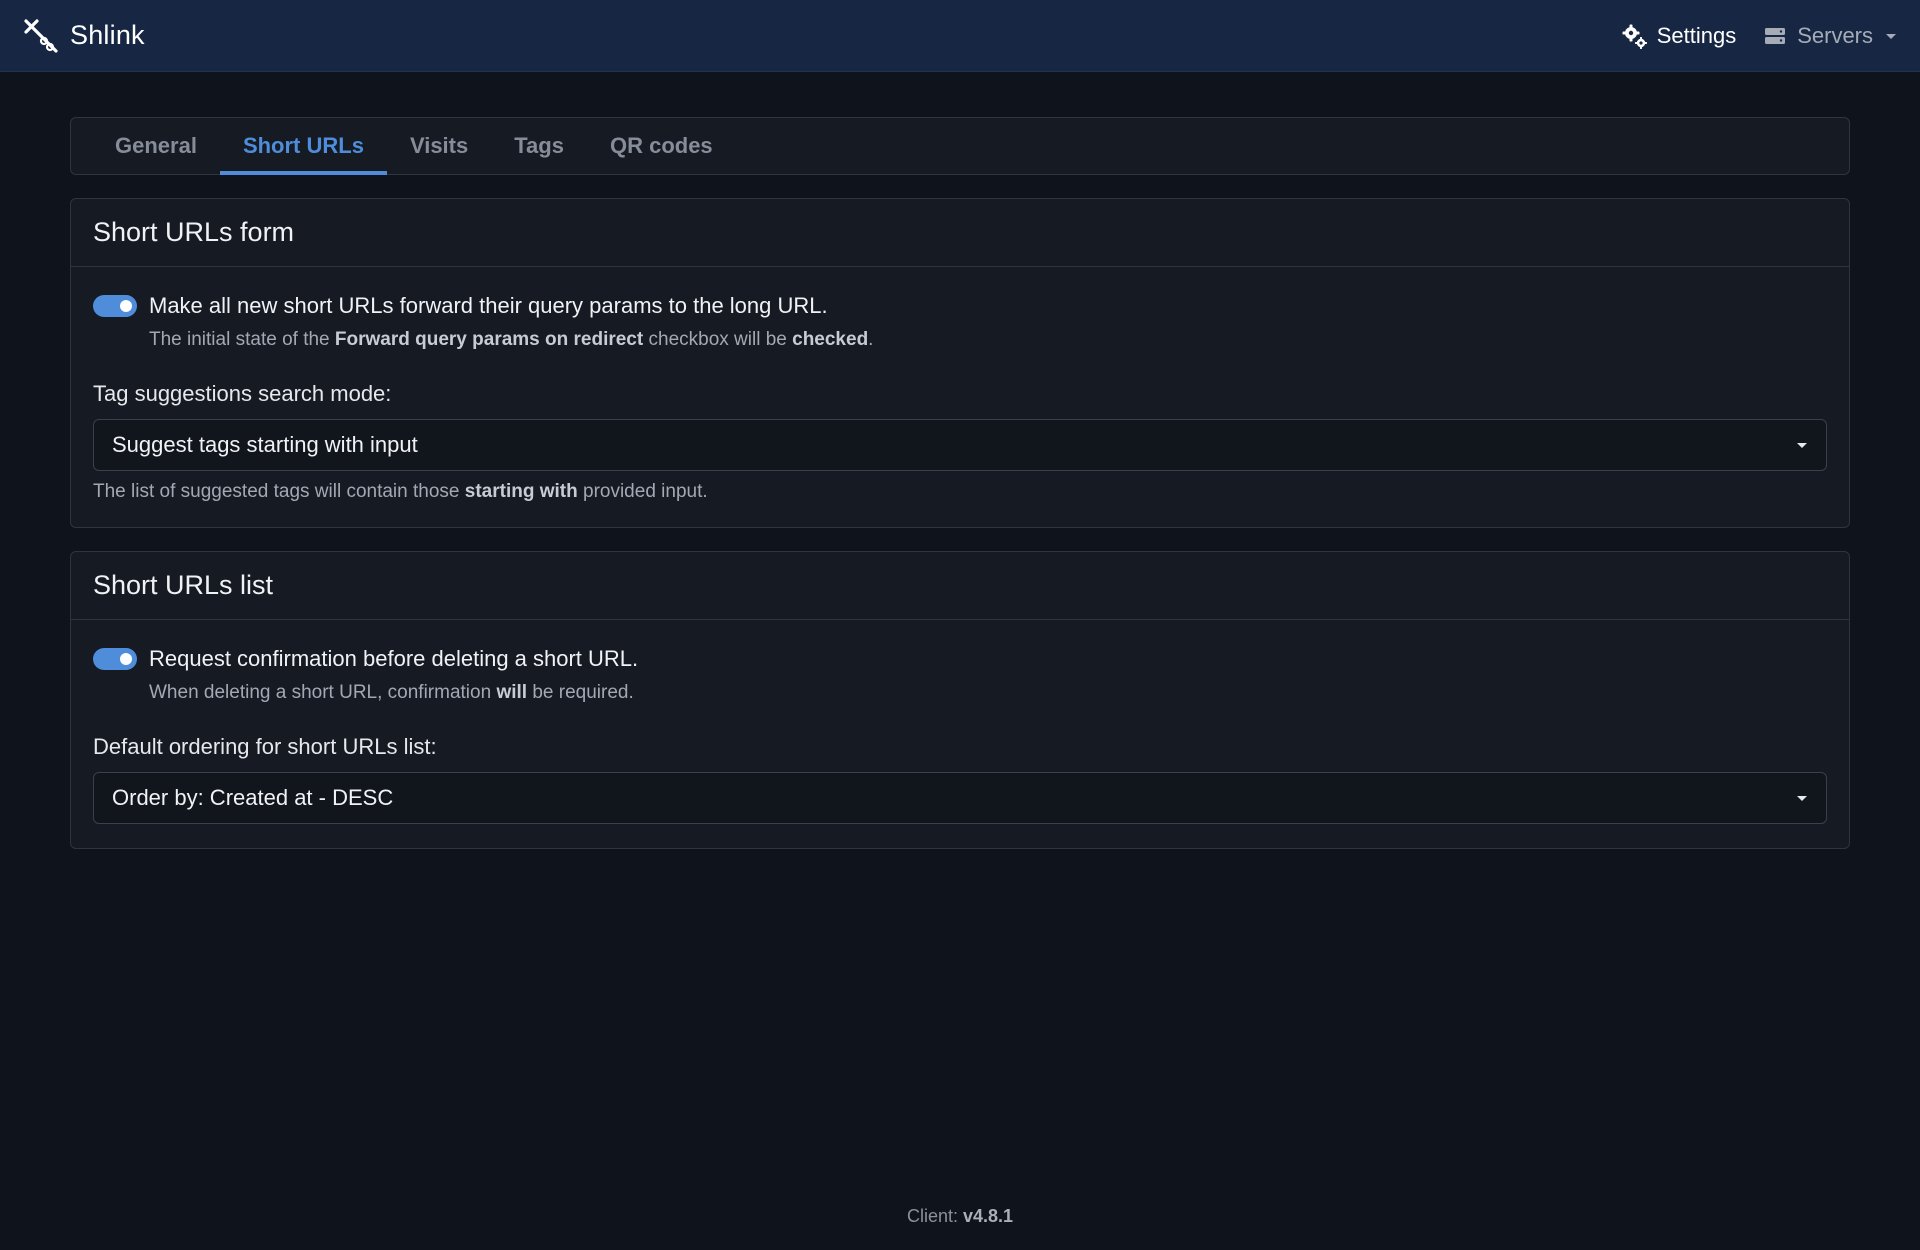  Describe the element at coordinates (1696, 35) in the screenshot. I see `settings-label: Settings` at that location.